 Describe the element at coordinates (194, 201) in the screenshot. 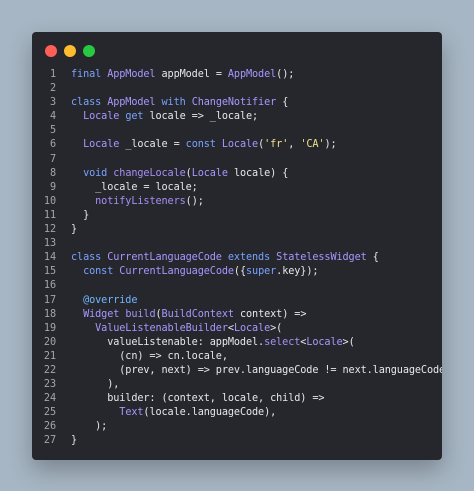

I see `code-token: ();` at that location.